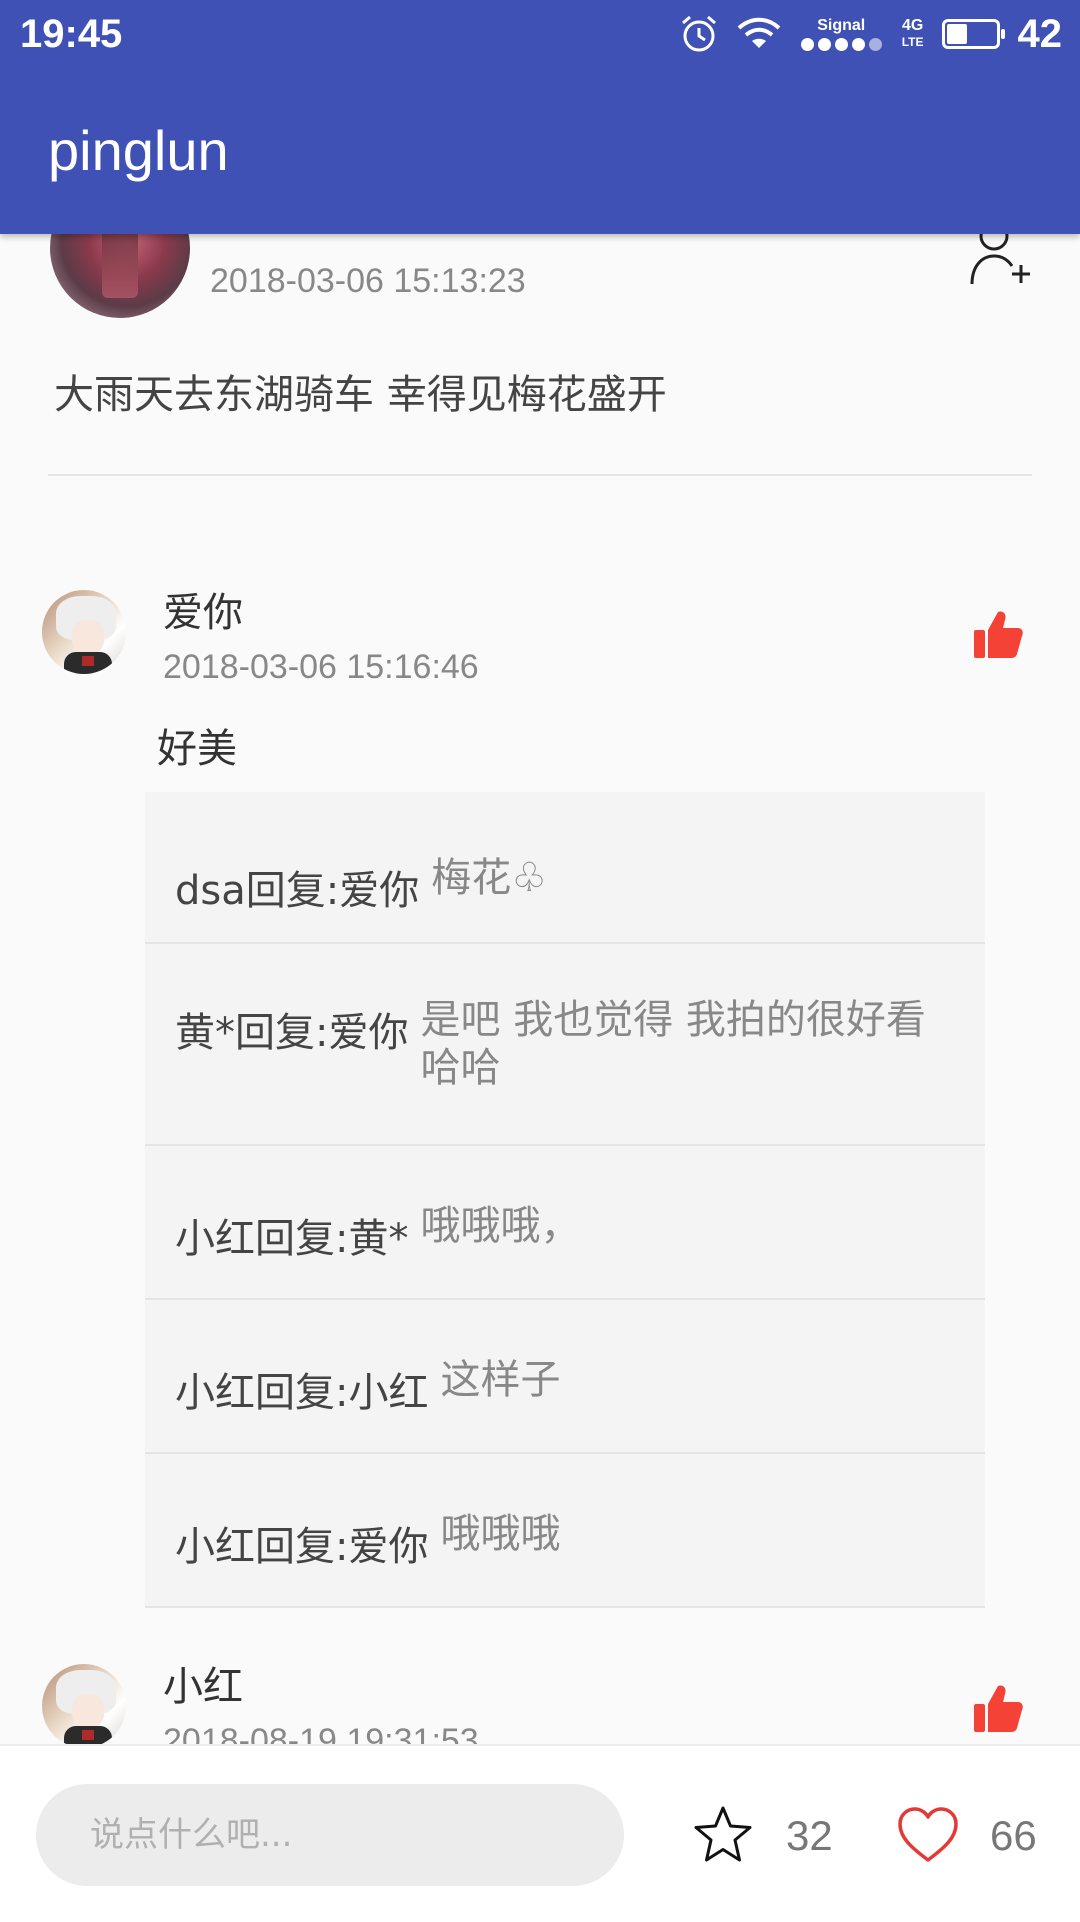 Image resolution: width=1080 pixels, height=1922 pixels. Describe the element at coordinates (321, 667) in the screenshot. I see `comment-time: 2018-03-06 15:16:46` at that location.